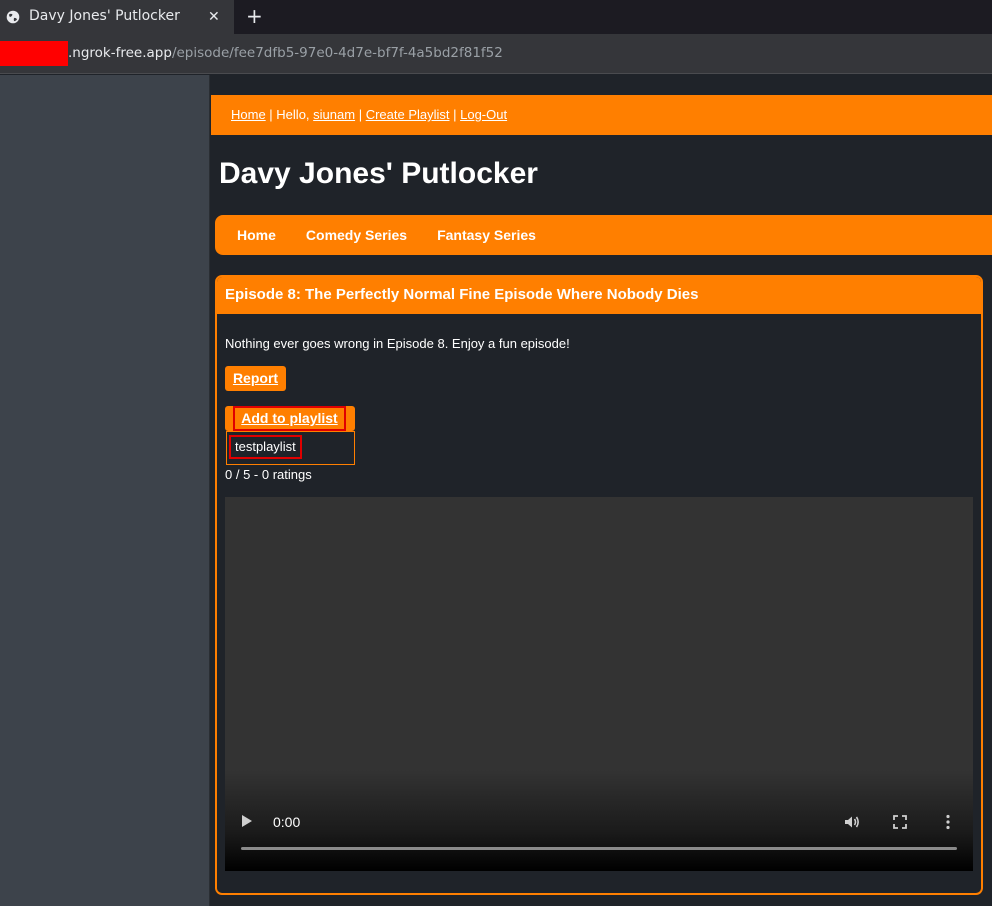  Describe the element at coordinates (34, 53) in the screenshot. I see `redacted-region` at that location.